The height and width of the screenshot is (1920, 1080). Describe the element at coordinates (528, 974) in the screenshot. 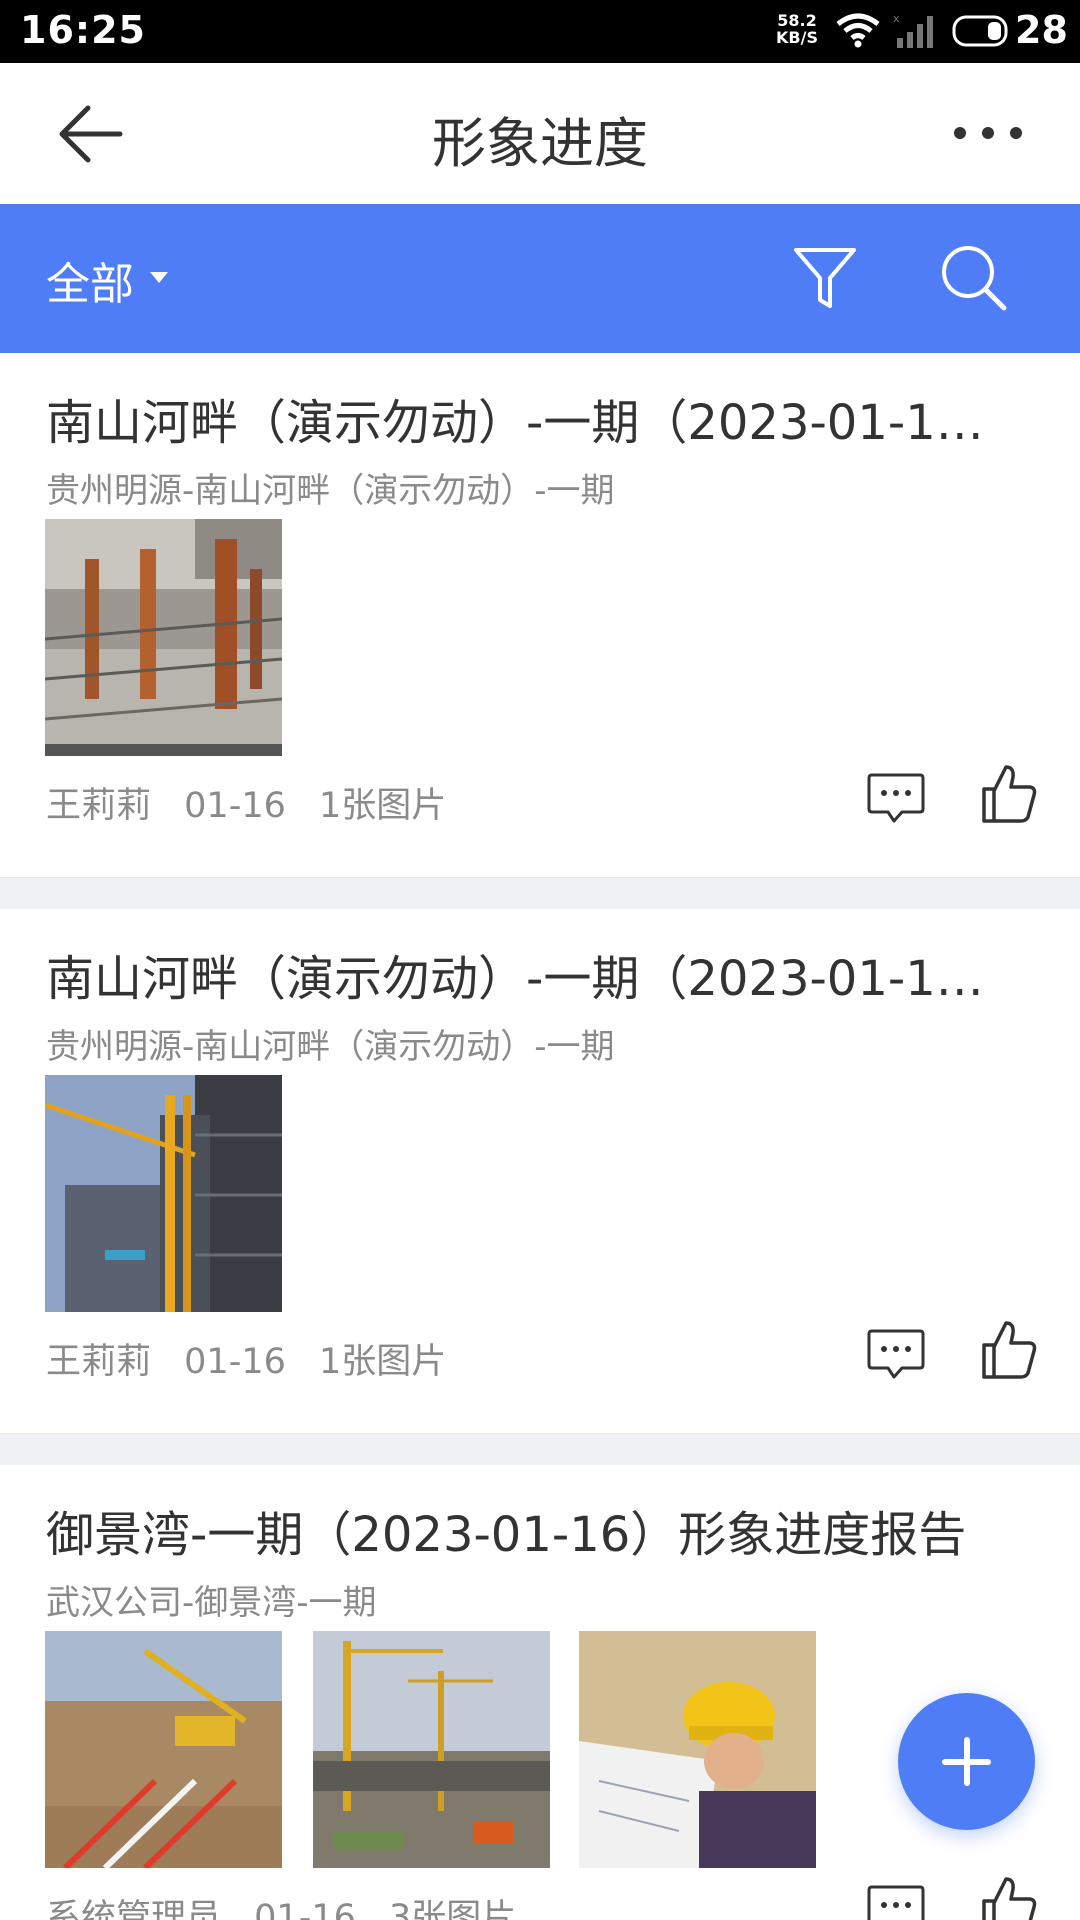

I see `report-title: 南山河畔（演示勿动）-一期（2023-01-16）形象进度报告` at that location.